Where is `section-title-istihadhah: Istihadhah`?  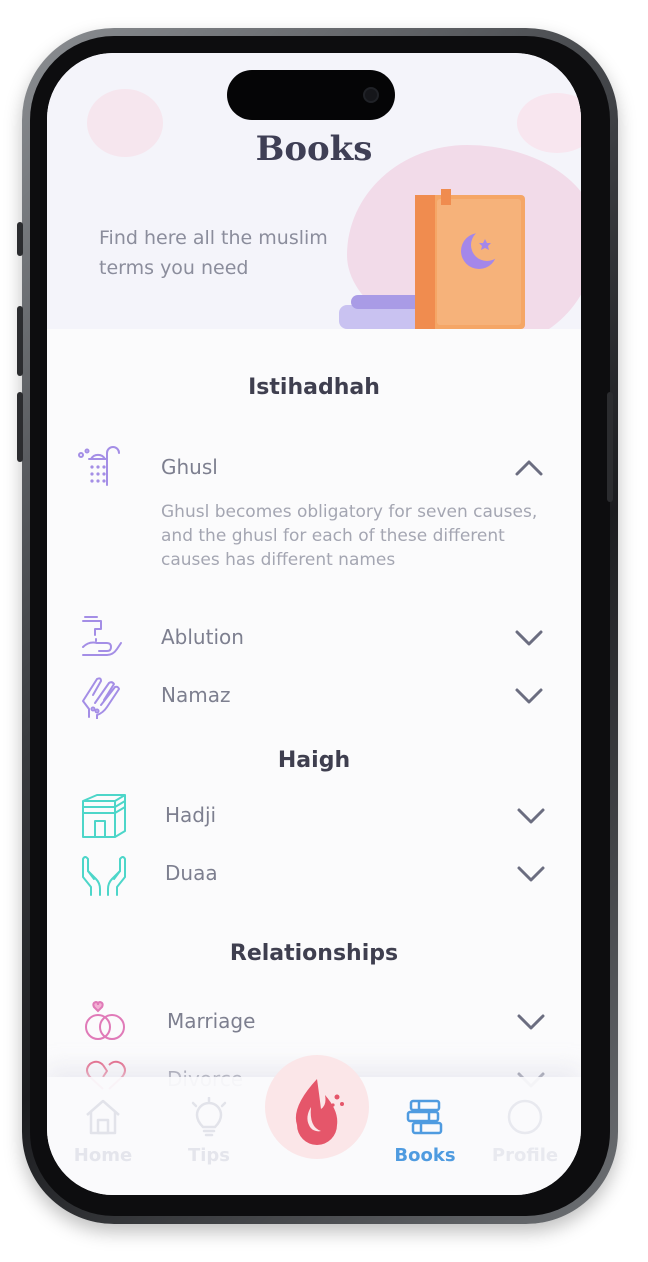 section-title-istihadhah: Istihadhah is located at coordinates (314, 387).